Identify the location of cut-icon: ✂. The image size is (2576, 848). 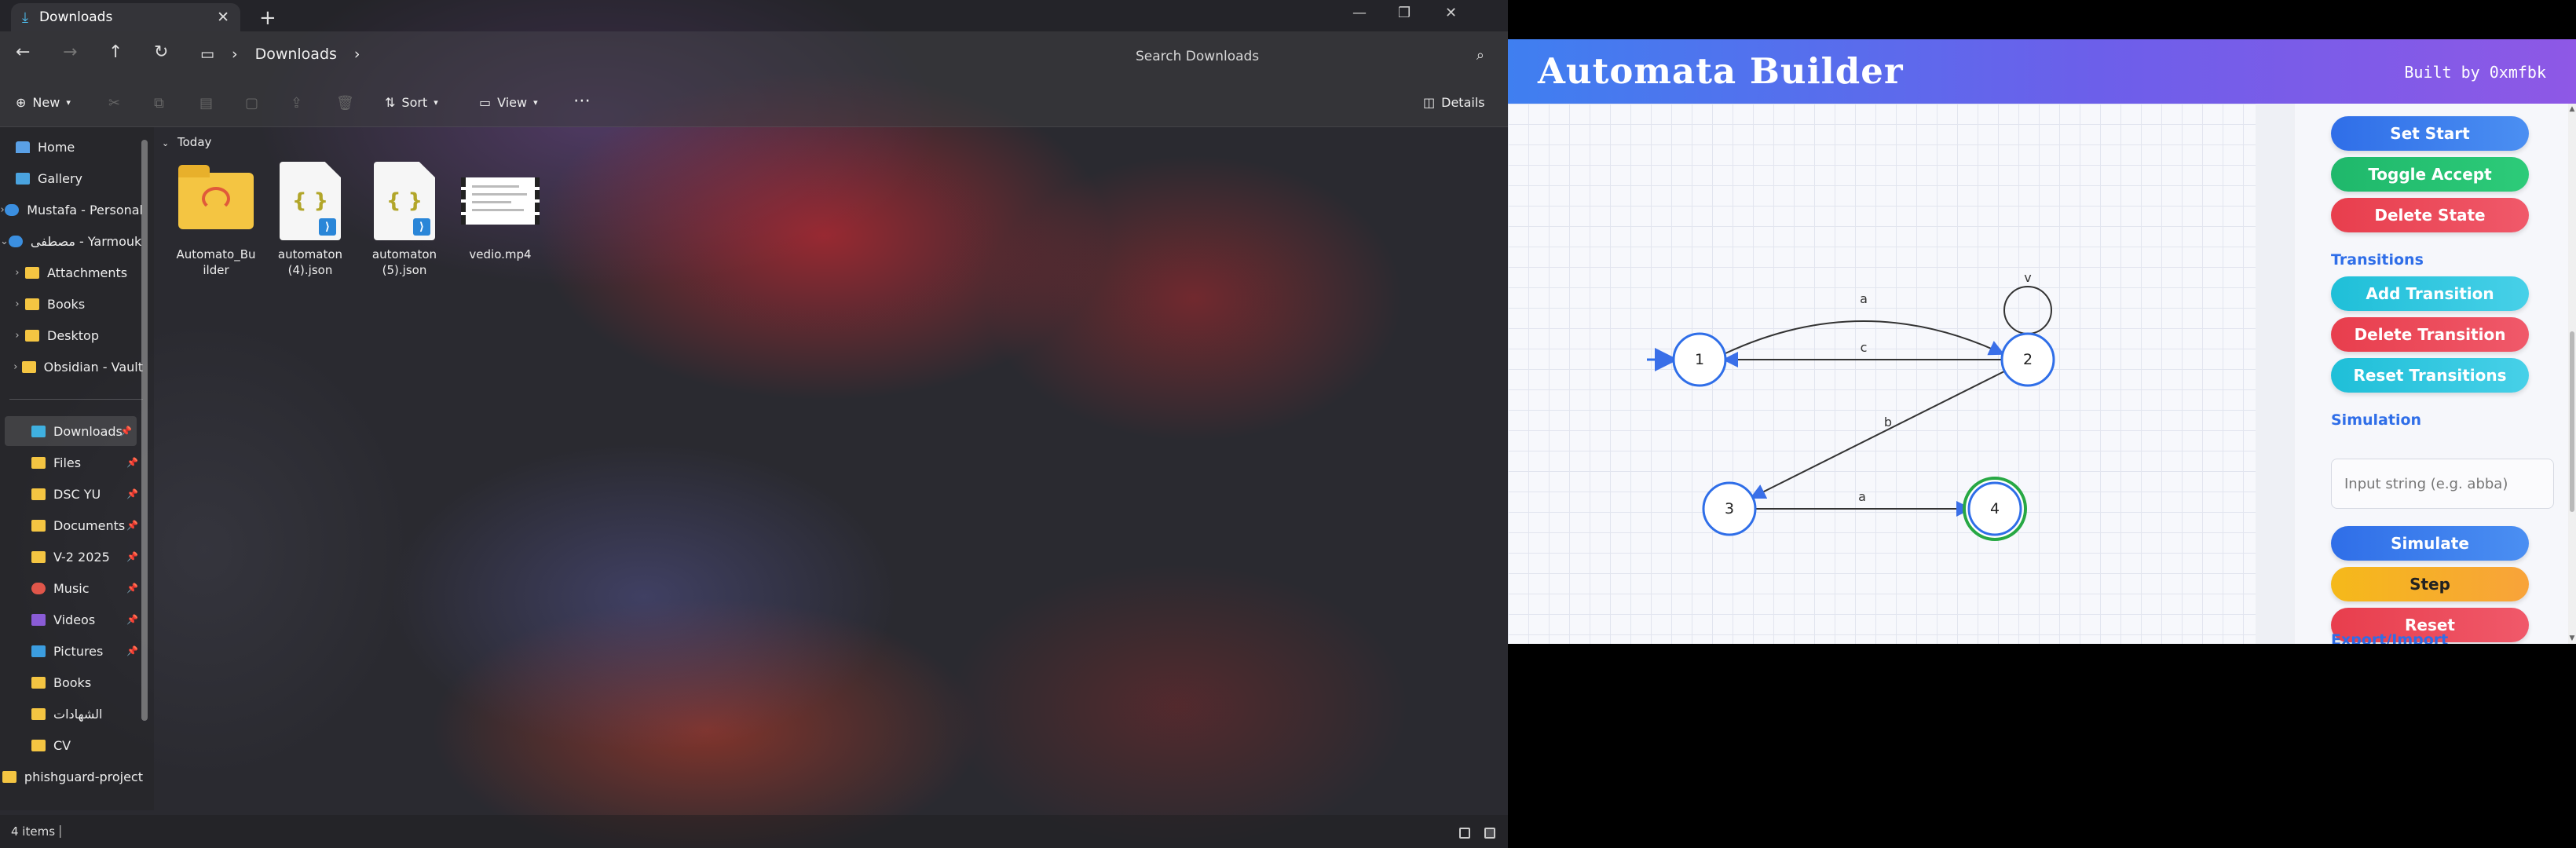
(114, 103).